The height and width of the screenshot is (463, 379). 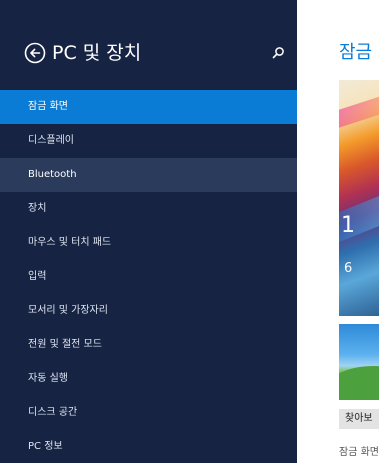 What do you see at coordinates (359, 362) in the screenshot?
I see `background-thumbnail` at bounding box center [359, 362].